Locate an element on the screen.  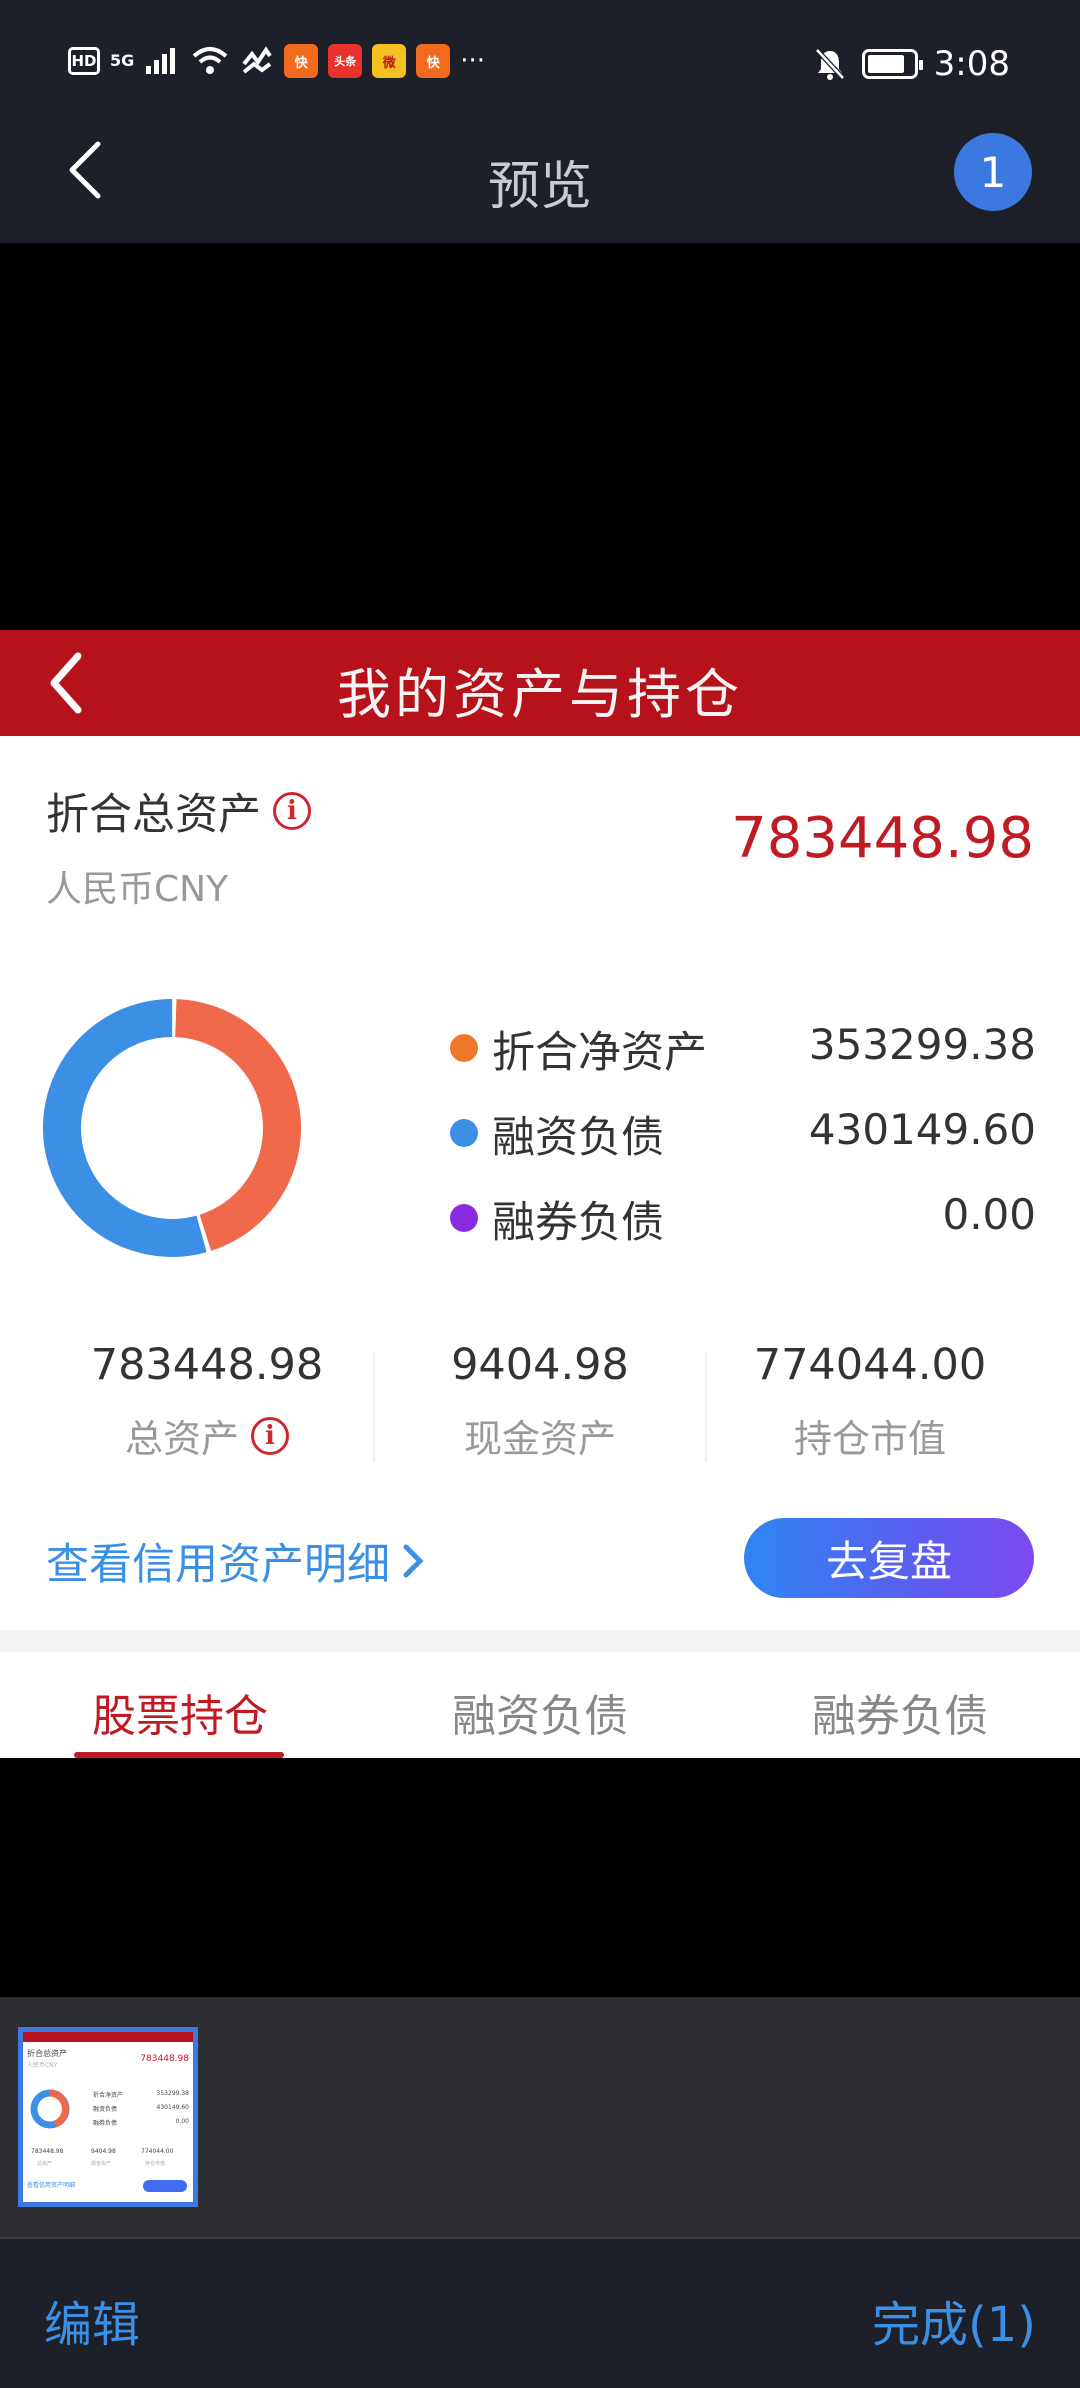
legend-row-securities-liabilities: 融券负债 0.00 is located at coordinates (741, 1230).